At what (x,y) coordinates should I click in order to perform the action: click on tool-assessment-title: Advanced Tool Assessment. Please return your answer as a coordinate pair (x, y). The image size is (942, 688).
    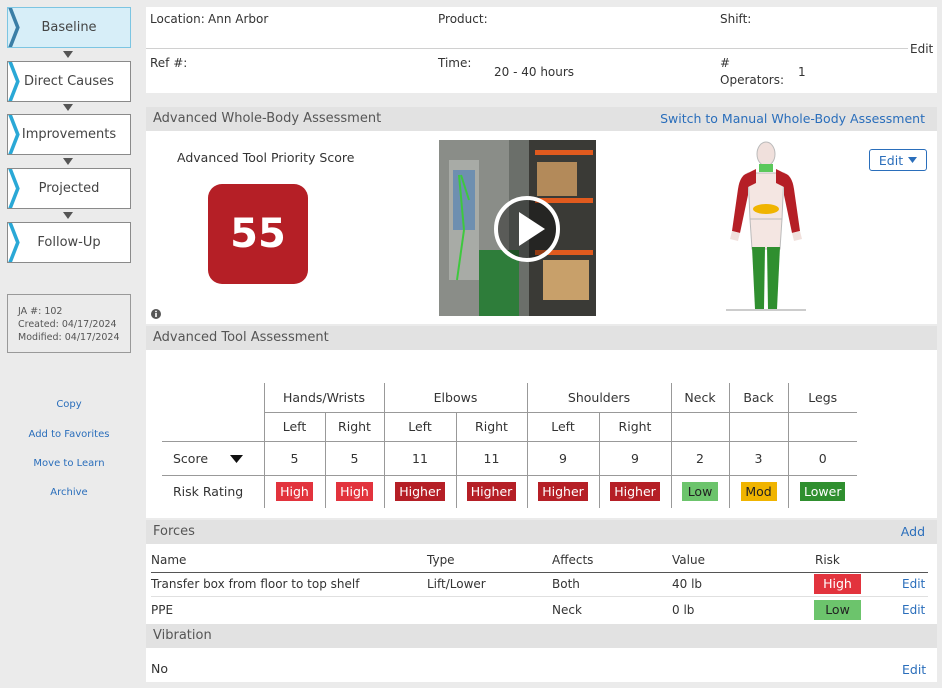
    Looking at the image, I should click on (241, 337).